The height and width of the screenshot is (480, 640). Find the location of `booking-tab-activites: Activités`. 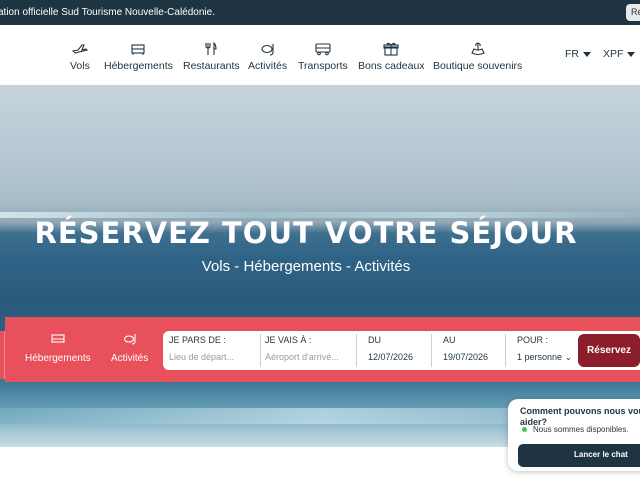

booking-tab-activites: Activités is located at coordinates (129, 348).